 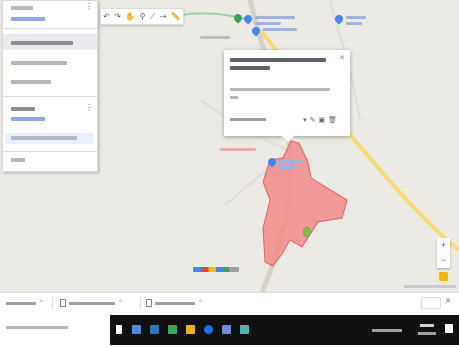 What do you see at coordinates (89, 7) in the screenshot?
I see `panel-menu-icon: ⋮` at bounding box center [89, 7].